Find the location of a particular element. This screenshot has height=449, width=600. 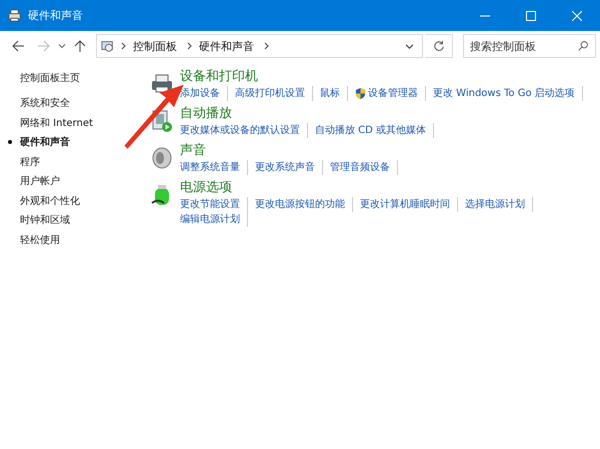

sidebar-item: 系统和安全 is located at coordinates (45, 103).